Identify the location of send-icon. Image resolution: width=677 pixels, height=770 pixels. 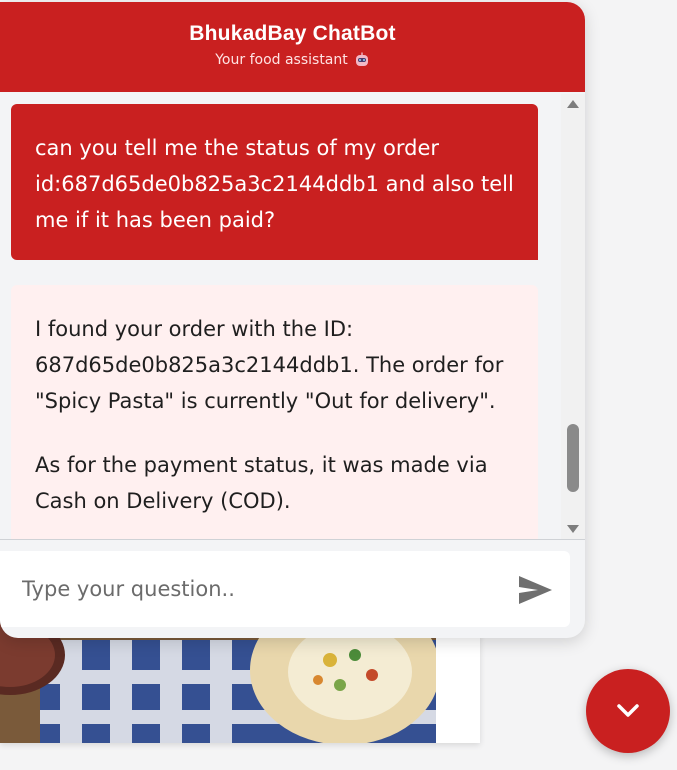
(535, 590).